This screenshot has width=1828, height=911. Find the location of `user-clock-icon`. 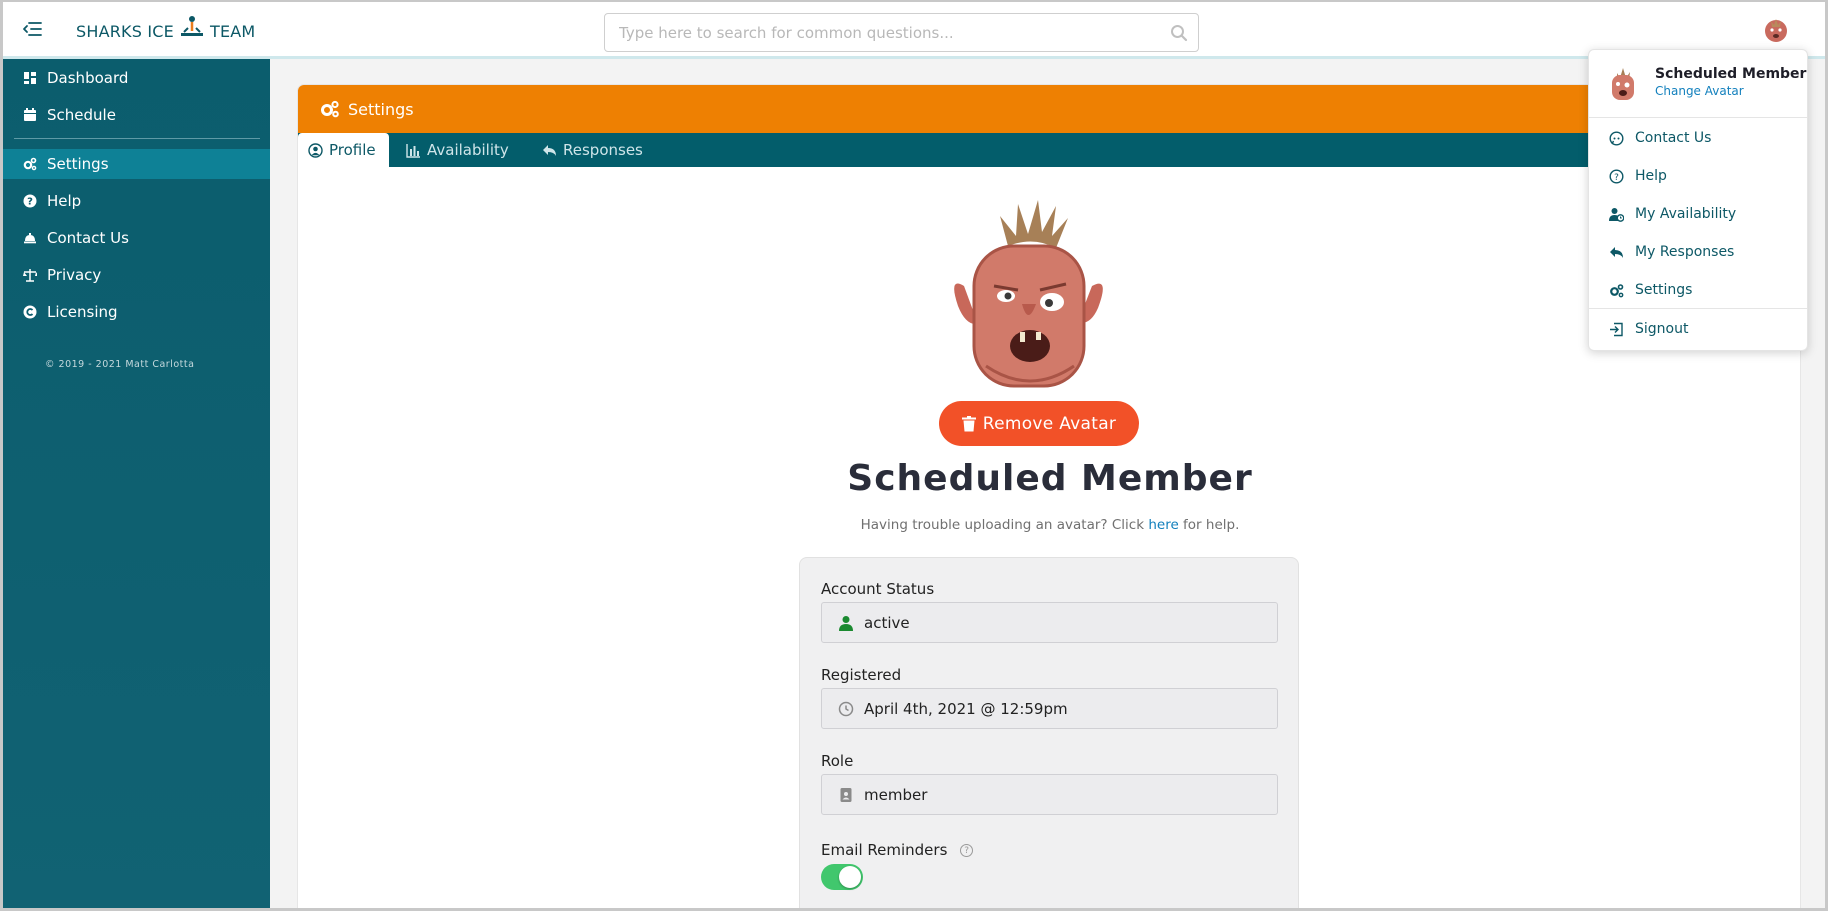

user-clock-icon is located at coordinates (1616, 214).